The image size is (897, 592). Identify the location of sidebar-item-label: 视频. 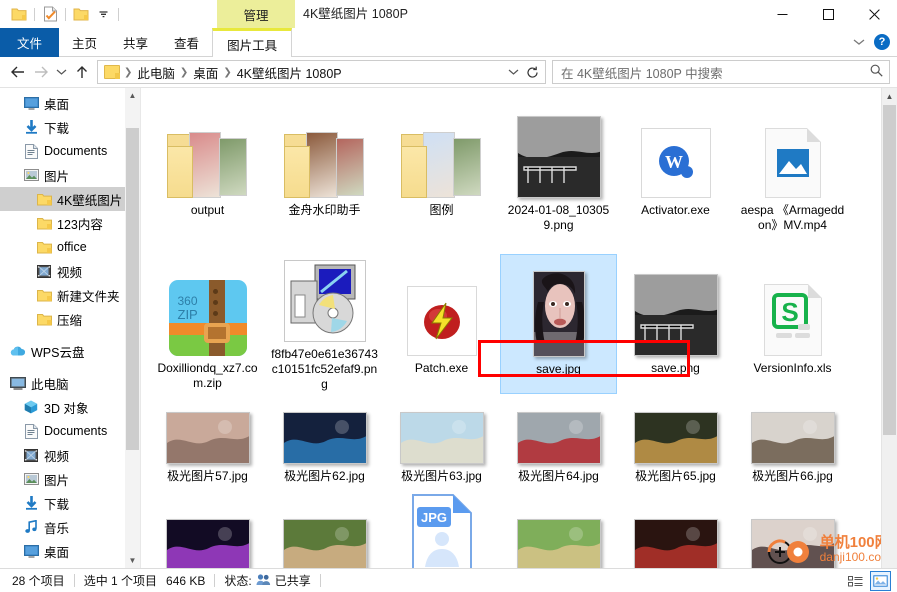
(70, 272).